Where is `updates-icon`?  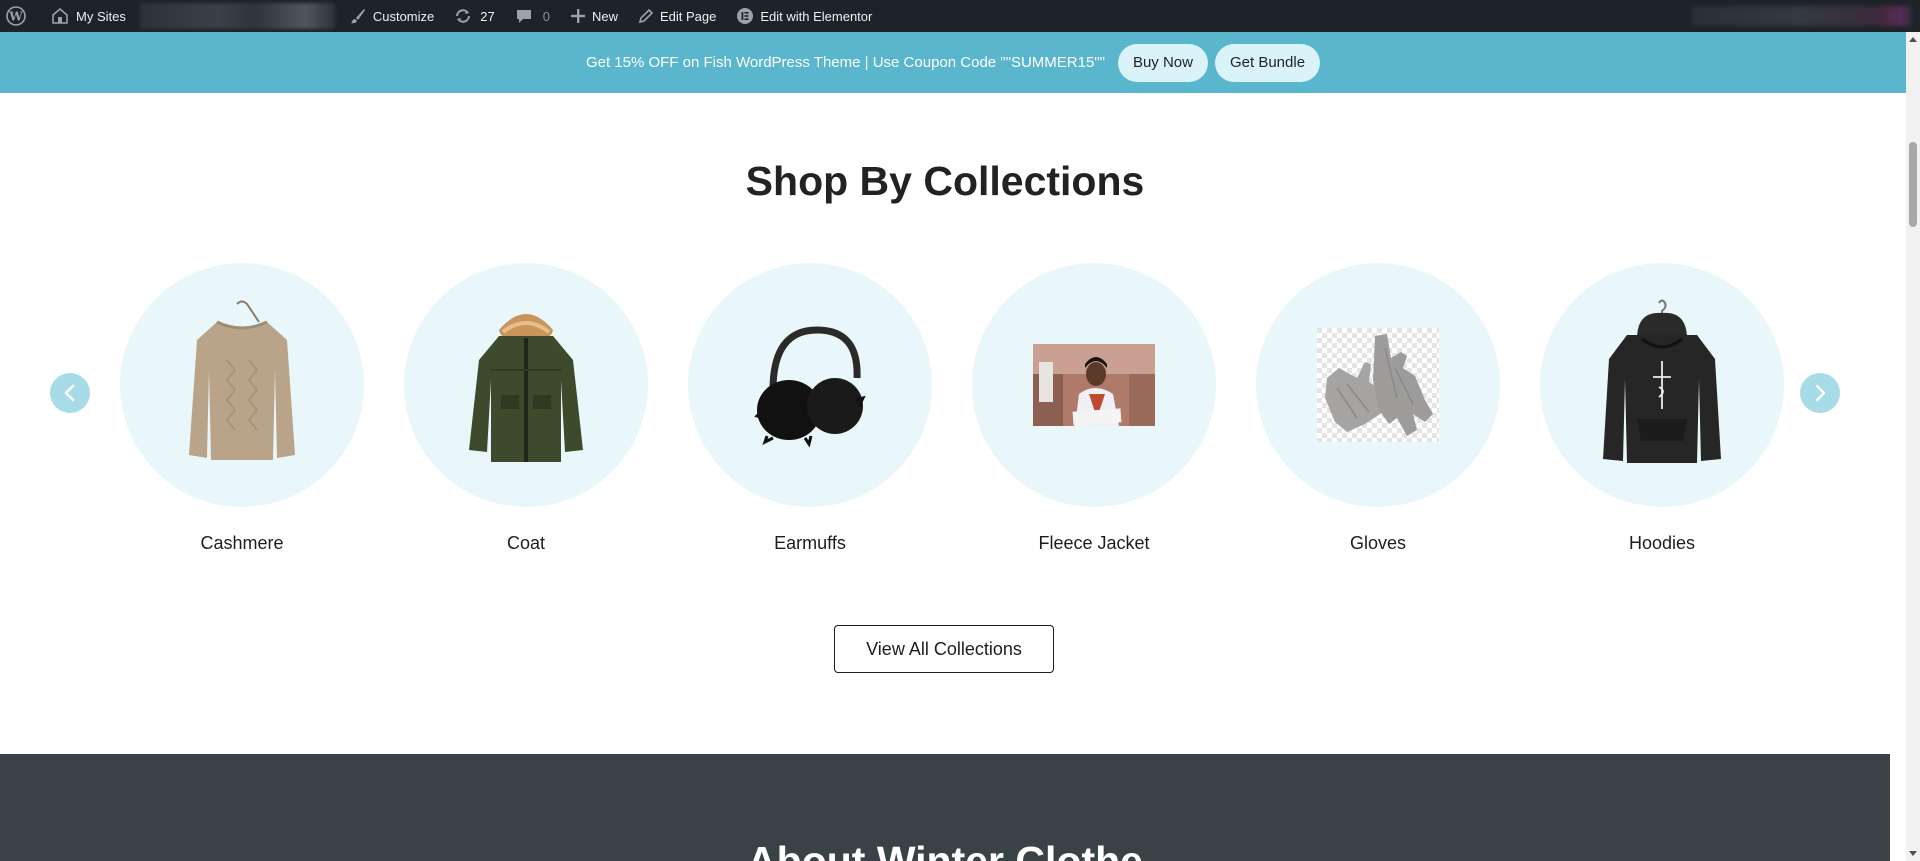
updates-icon is located at coordinates (463, 16).